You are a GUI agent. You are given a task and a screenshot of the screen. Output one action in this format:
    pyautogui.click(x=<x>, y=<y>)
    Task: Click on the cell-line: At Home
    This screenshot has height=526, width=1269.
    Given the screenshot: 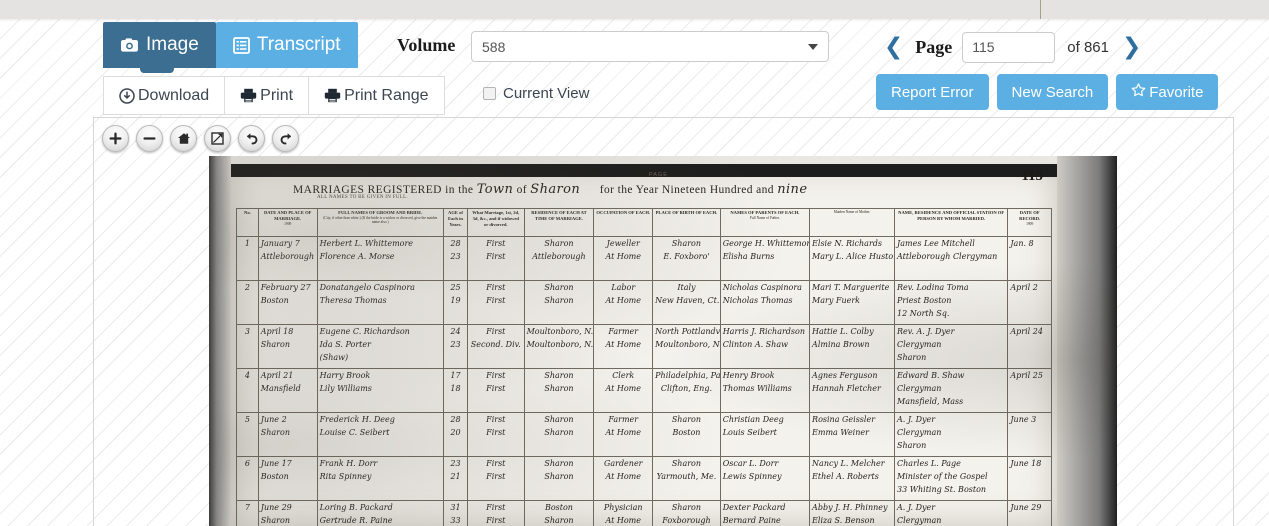 What is the action you would take?
    pyautogui.click(x=623, y=476)
    